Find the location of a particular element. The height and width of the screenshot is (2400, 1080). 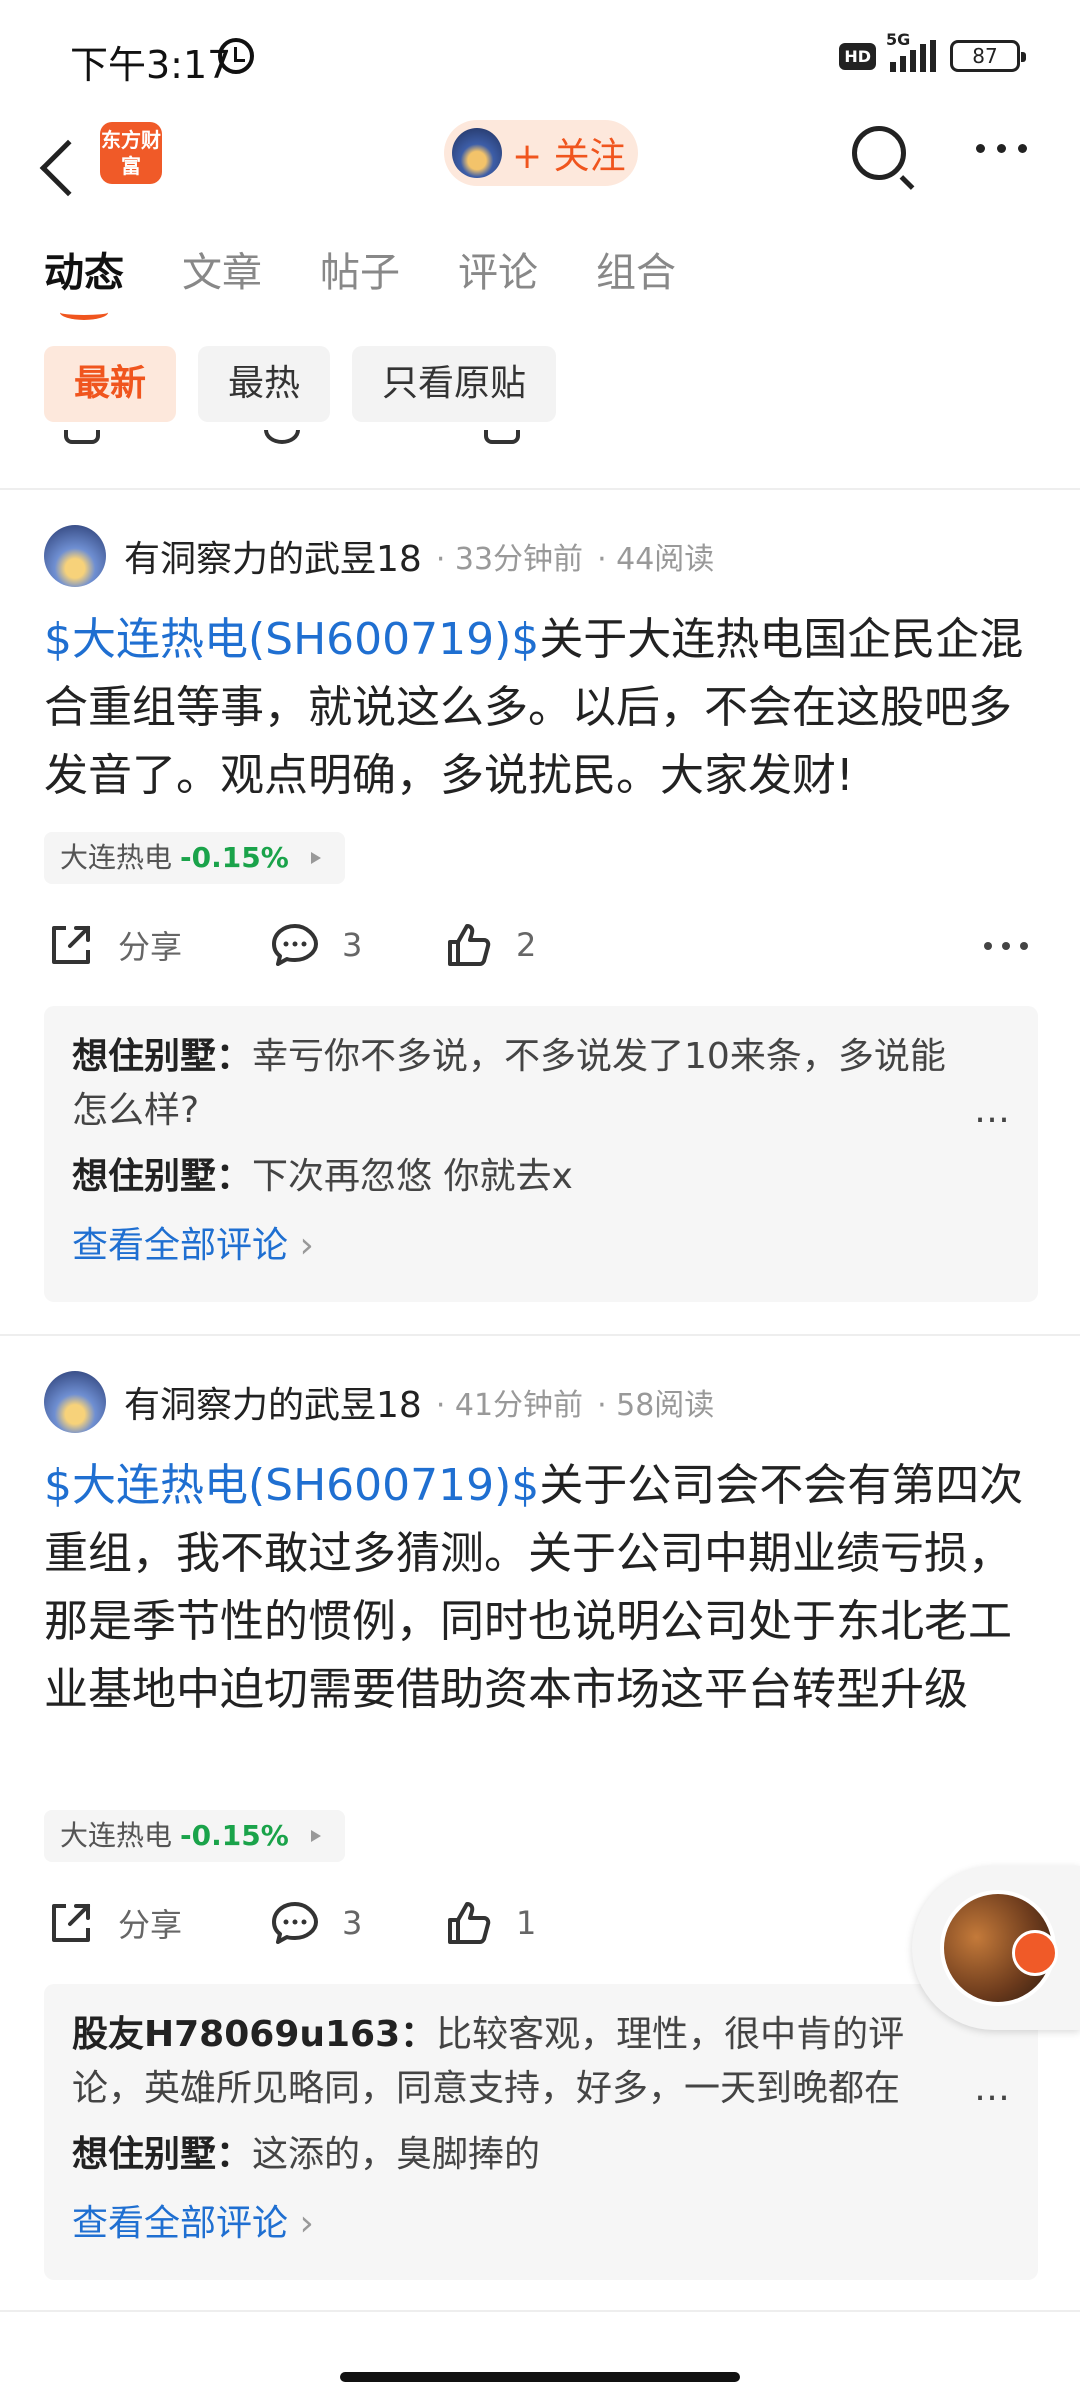

filter-latest: 最新 is located at coordinates (110, 384).